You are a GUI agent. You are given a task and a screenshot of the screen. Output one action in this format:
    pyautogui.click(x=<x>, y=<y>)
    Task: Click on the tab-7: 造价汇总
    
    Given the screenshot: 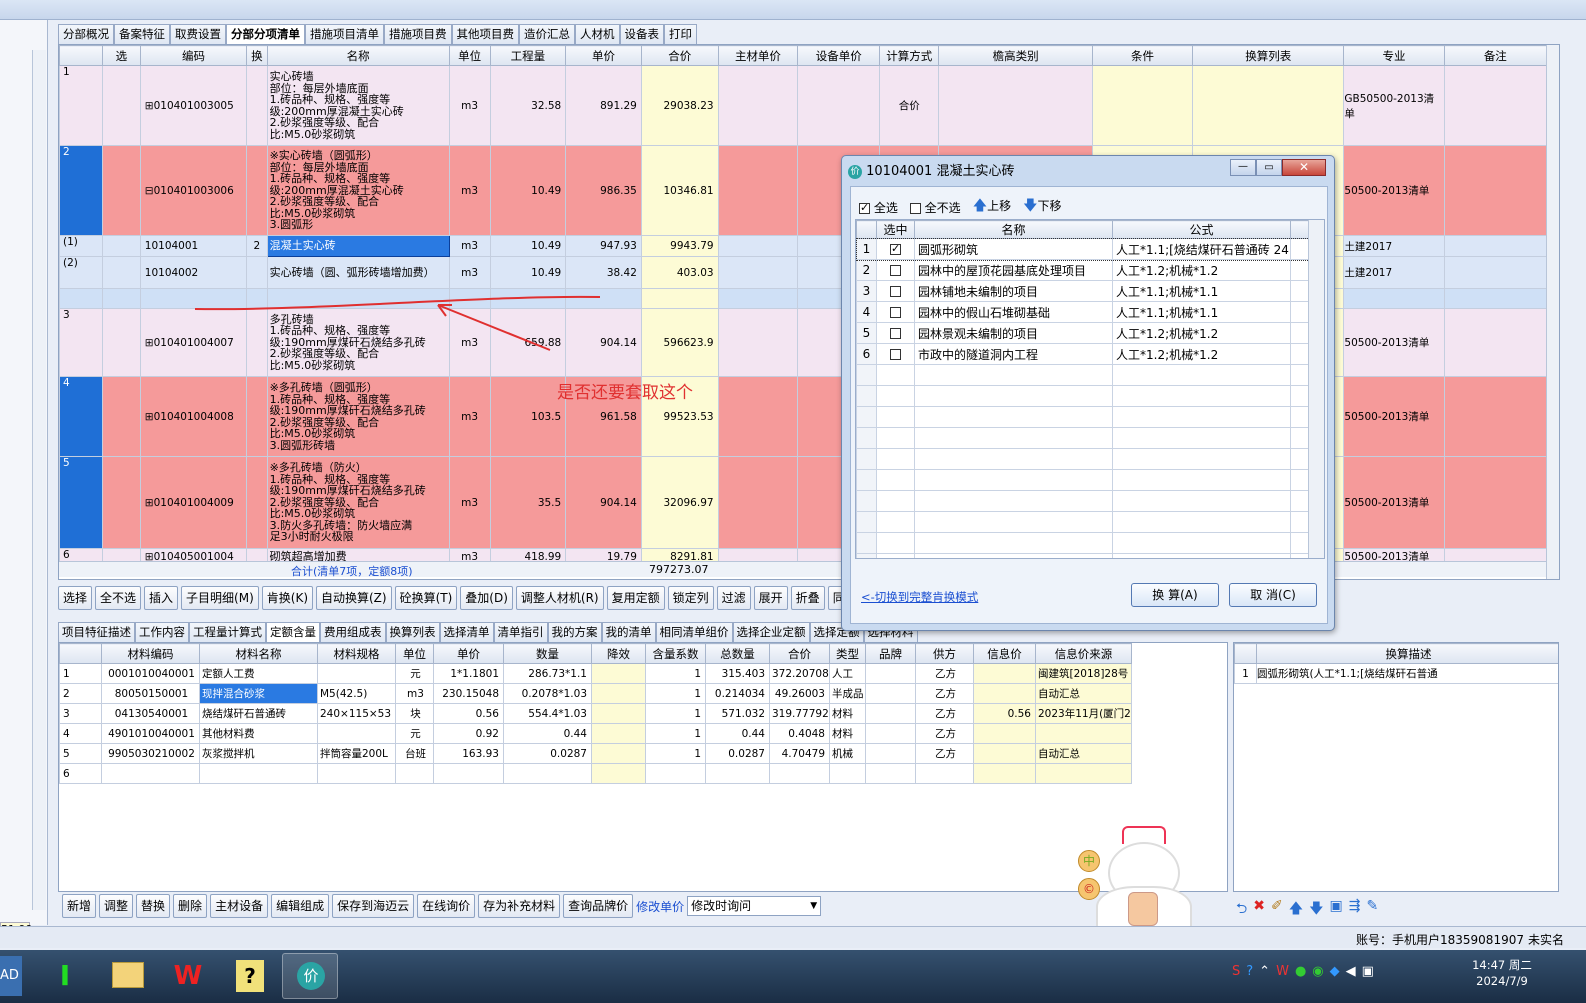 What is the action you would take?
    pyautogui.click(x=547, y=34)
    